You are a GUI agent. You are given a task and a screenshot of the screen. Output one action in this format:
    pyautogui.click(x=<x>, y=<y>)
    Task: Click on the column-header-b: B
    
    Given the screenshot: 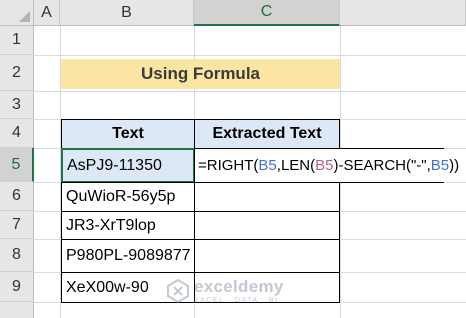 What is the action you would take?
    pyautogui.click(x=127, y=13)
    